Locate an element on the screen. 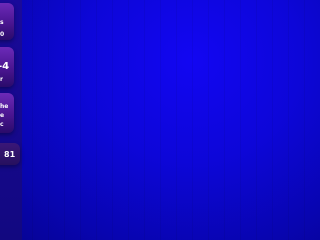  card-3-line-2: e is located at coordinates (2, 115).